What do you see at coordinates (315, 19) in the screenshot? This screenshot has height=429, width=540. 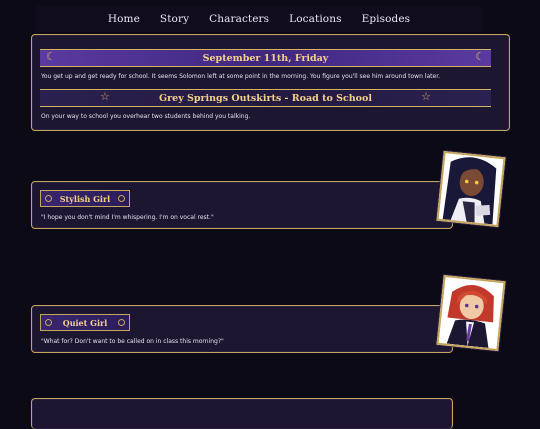 I see `nav-locations: Locations` at bounding box center [315, 19].